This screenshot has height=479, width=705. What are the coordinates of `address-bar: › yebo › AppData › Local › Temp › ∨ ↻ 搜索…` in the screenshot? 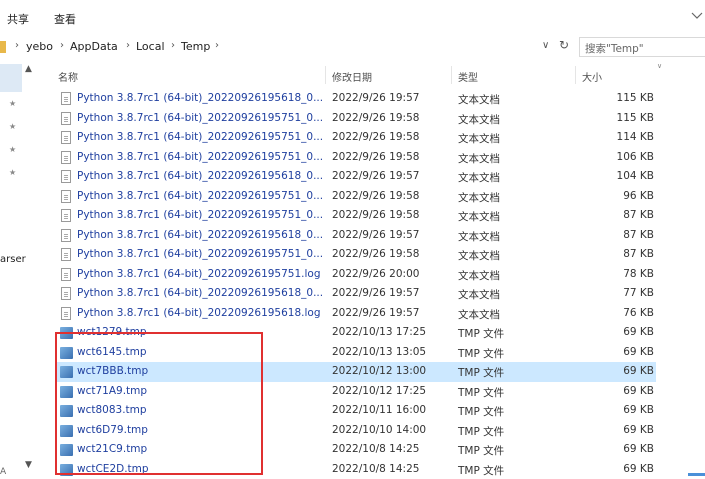 It's located at (352, 47).